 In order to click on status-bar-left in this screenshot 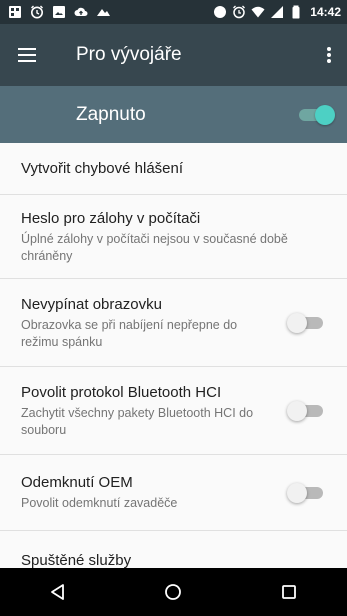, I will do `click(59, 12)`.